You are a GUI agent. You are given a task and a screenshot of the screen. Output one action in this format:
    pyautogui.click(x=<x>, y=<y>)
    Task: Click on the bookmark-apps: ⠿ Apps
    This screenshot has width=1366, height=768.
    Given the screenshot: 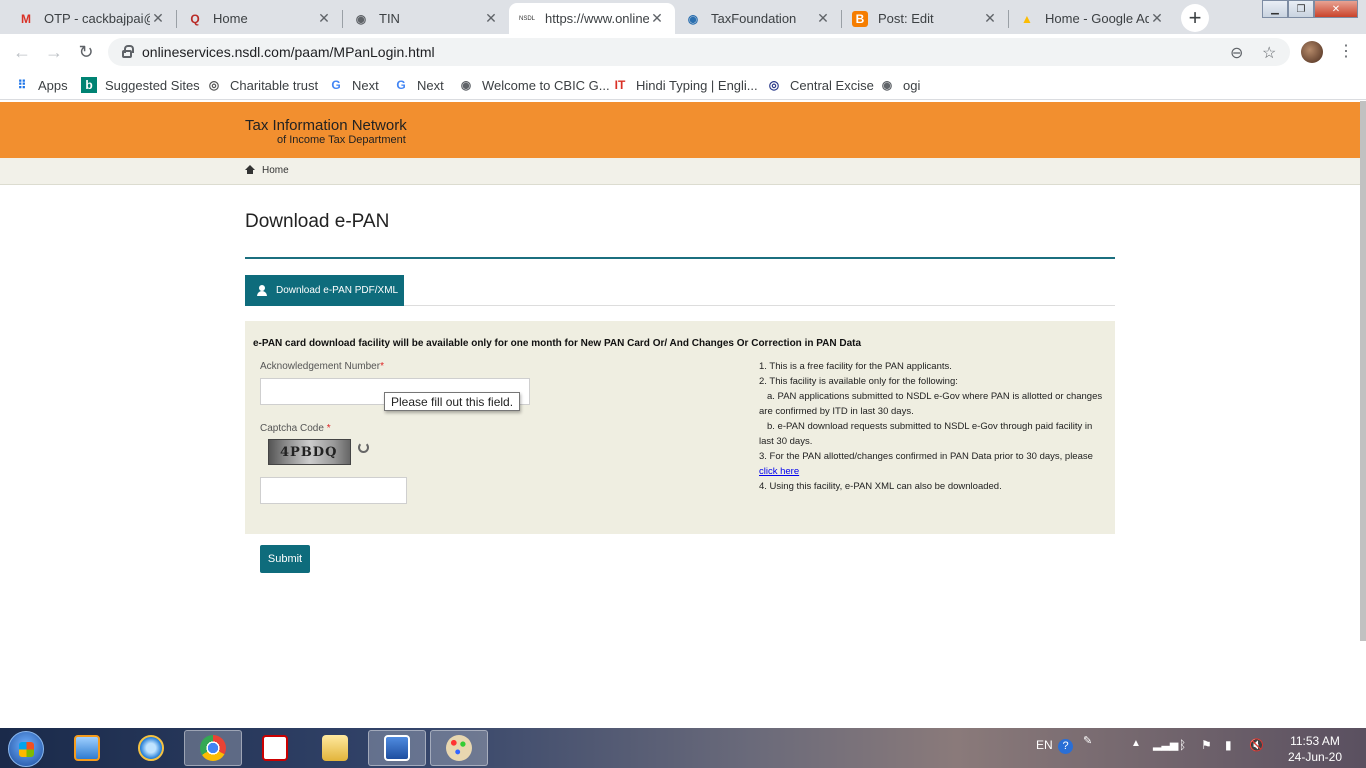 What is the action you would take?
    pyautogui.click(x=41, y=85)
    